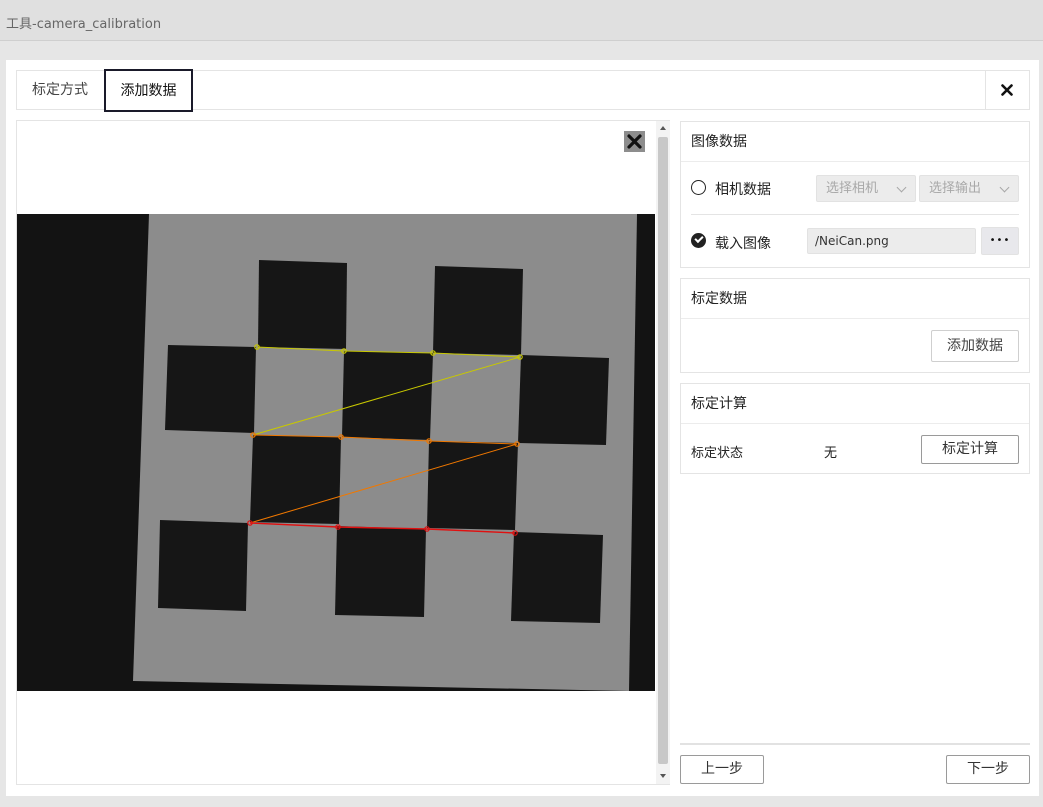 The height and width of the screenshot is (807, 1043). I want to click on scrollbar-thumb, so click(663, 450).